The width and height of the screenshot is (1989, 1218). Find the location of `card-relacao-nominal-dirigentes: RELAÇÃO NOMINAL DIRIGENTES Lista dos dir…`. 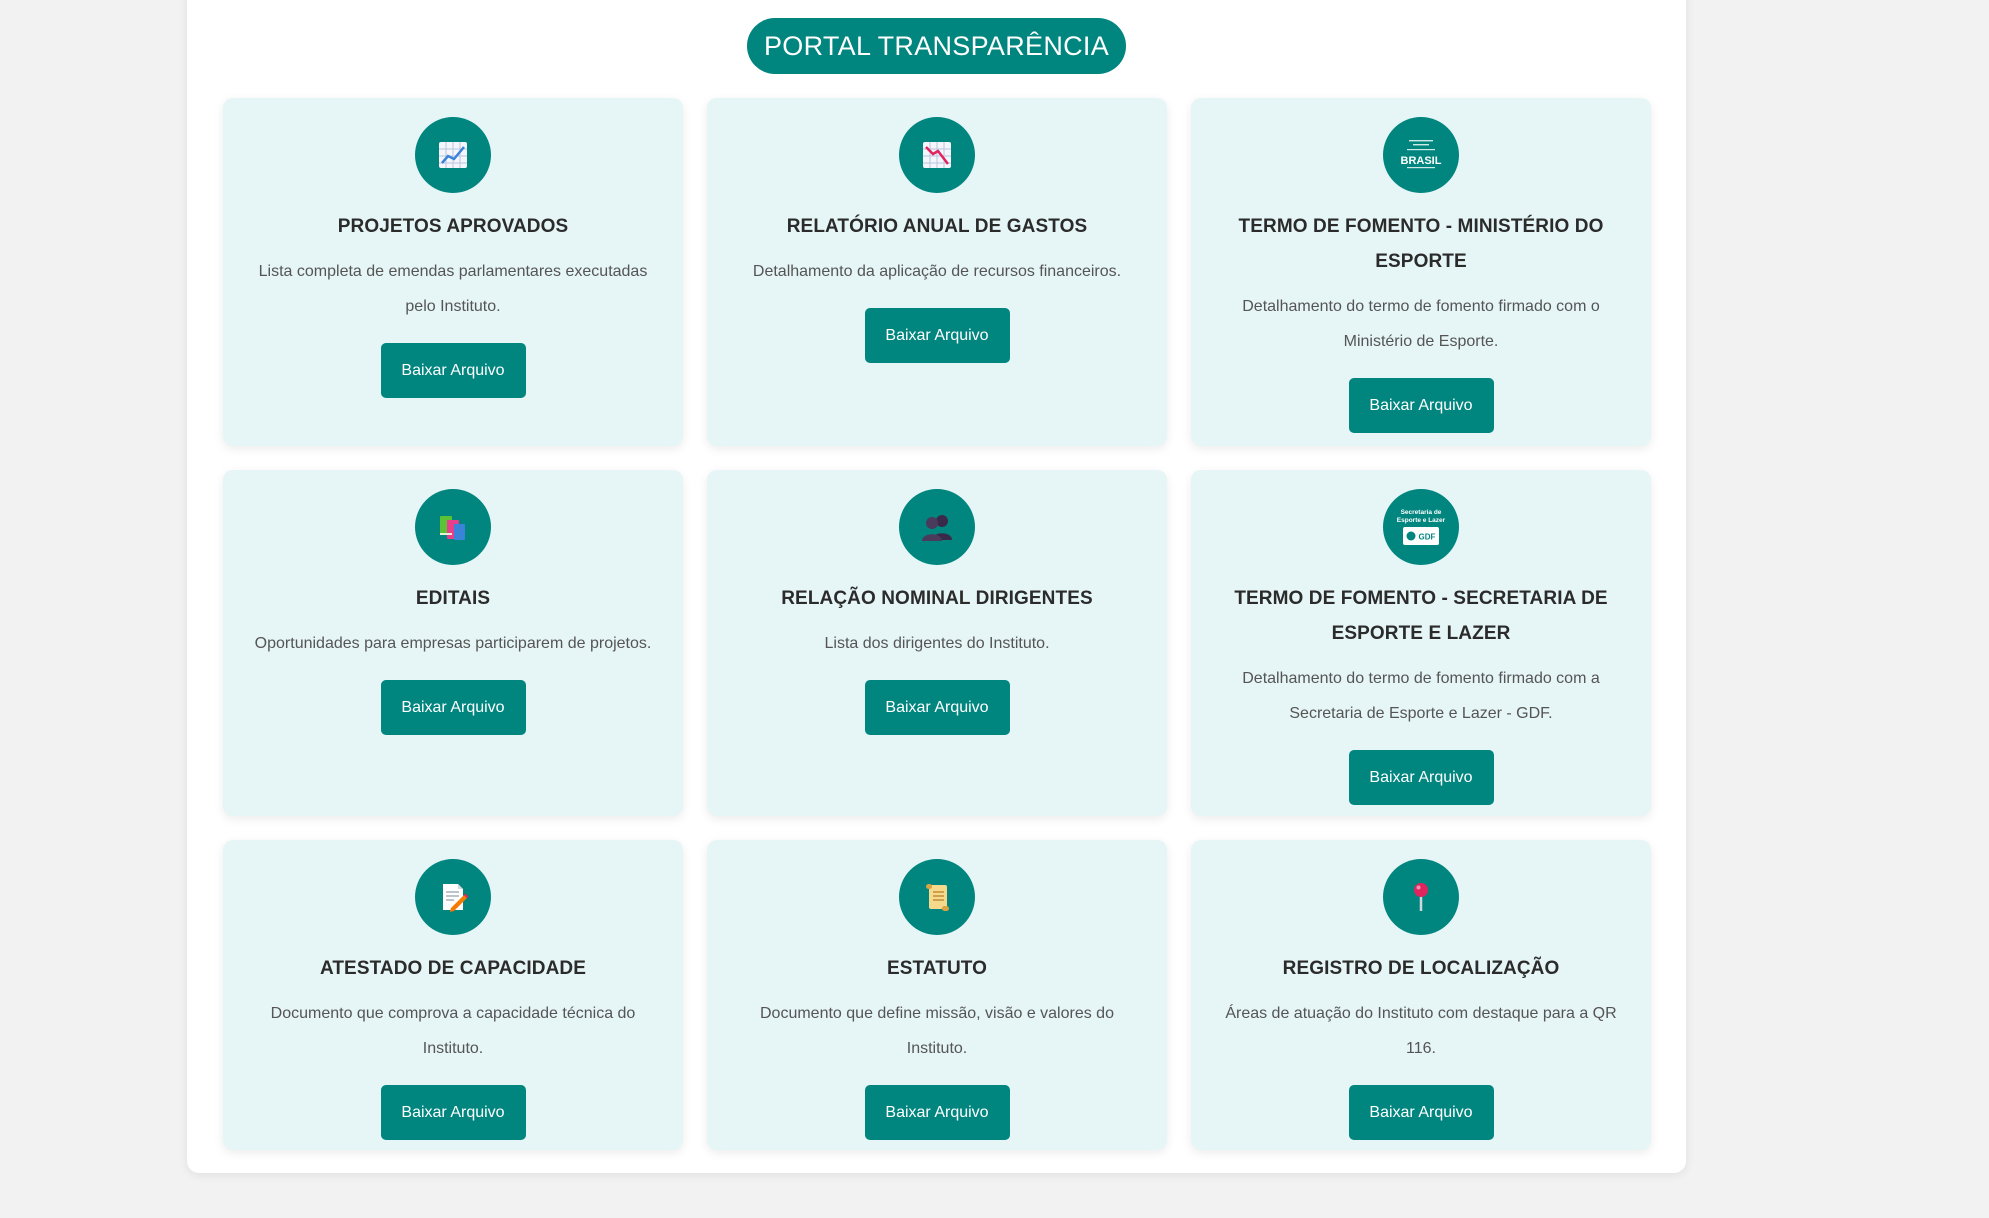

card-relacao-nominal-dirigentes: RELAÇÃO NOMINAL DIRIGENTES Lista dos dir… is located at coordinates (937, 643).